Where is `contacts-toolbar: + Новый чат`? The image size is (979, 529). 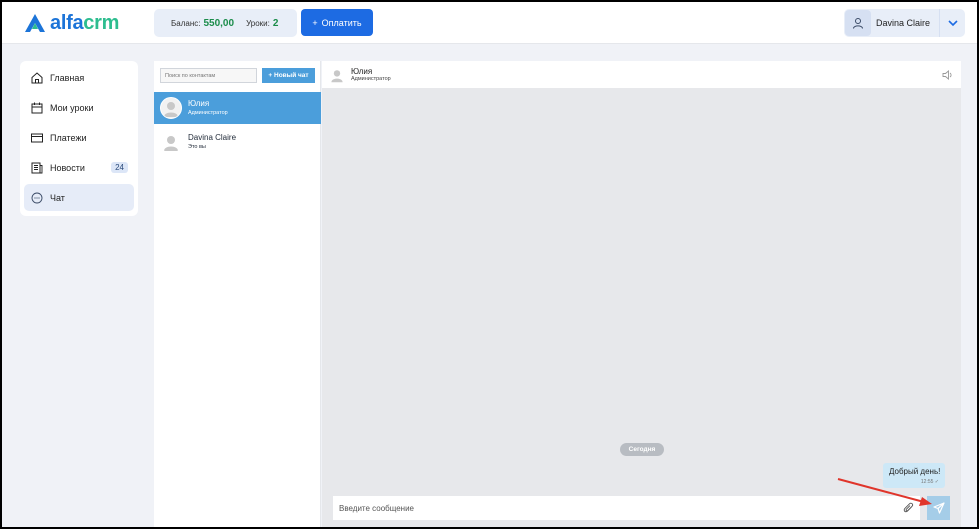
contacts-toolbar: + Новый чат is located at coordinates (237, 75).